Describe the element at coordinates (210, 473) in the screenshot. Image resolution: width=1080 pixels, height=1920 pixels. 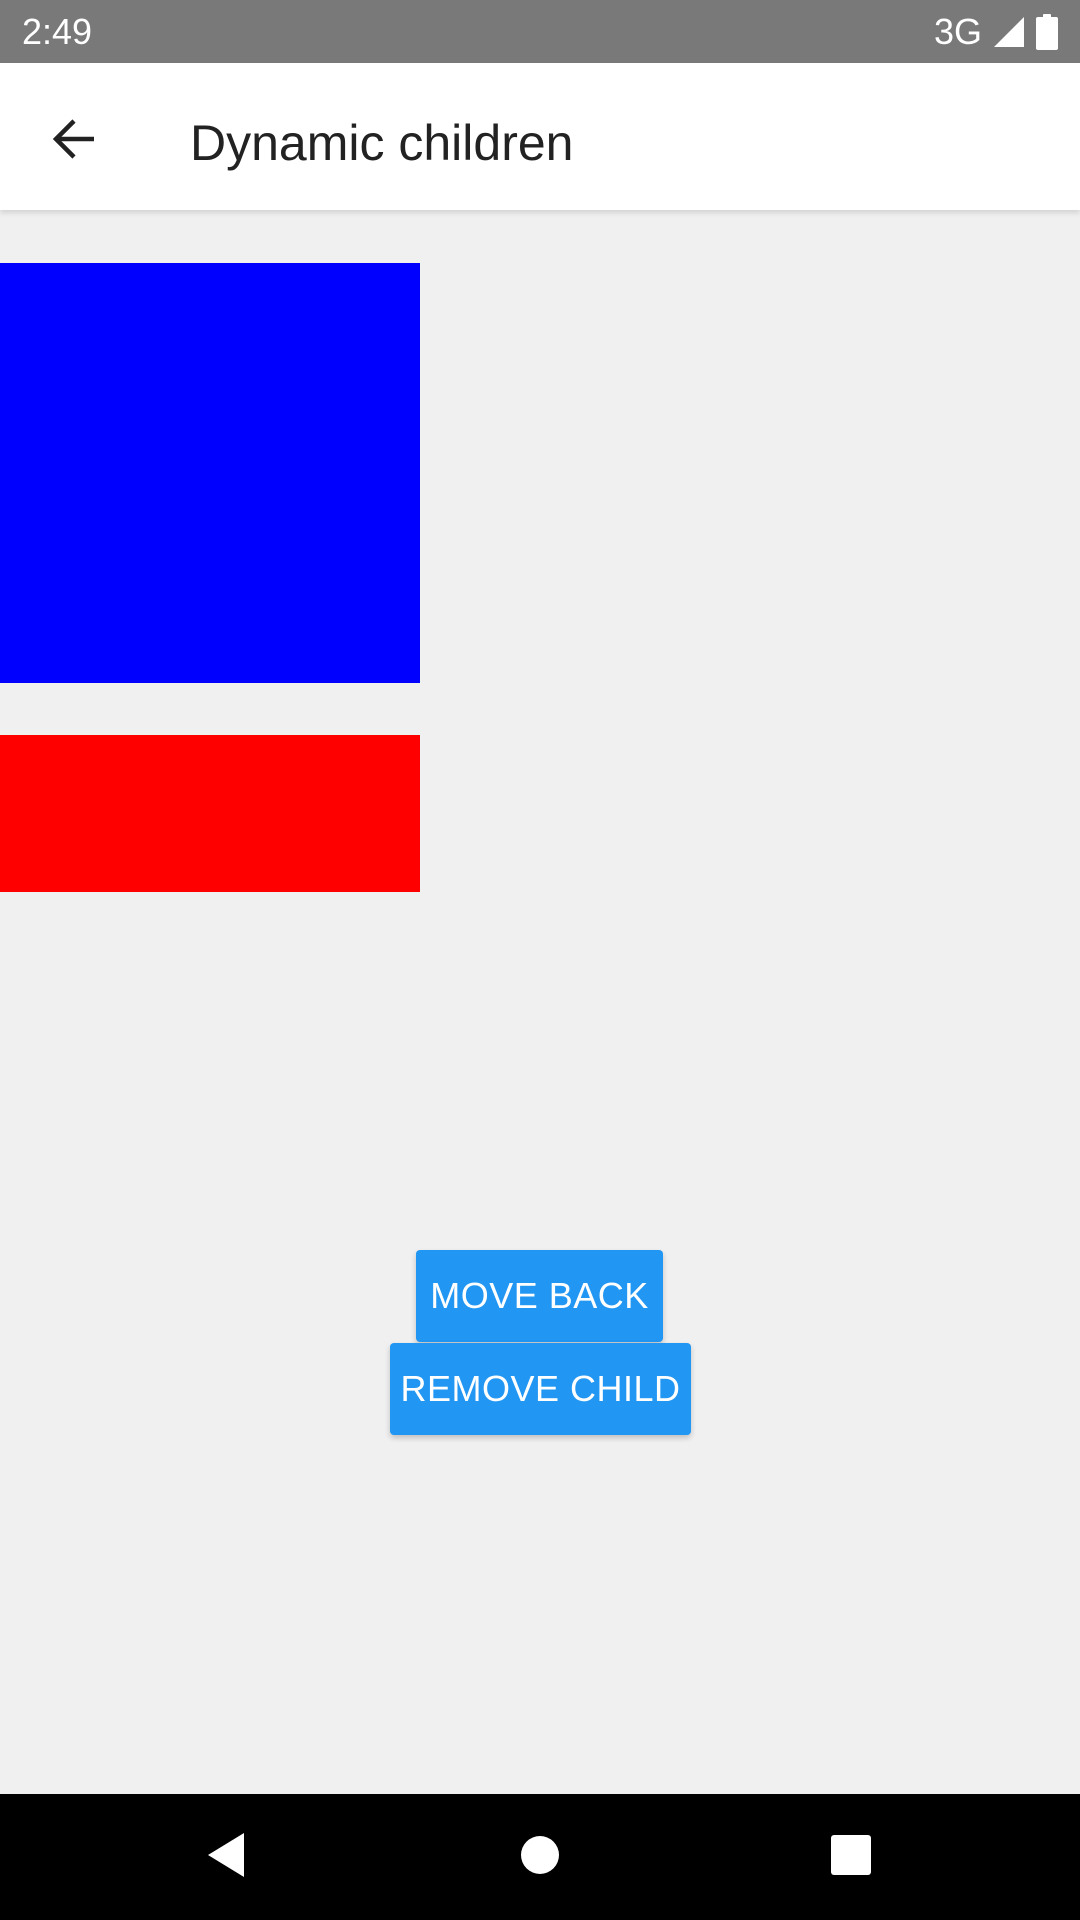
I see `blue-box` at that location.